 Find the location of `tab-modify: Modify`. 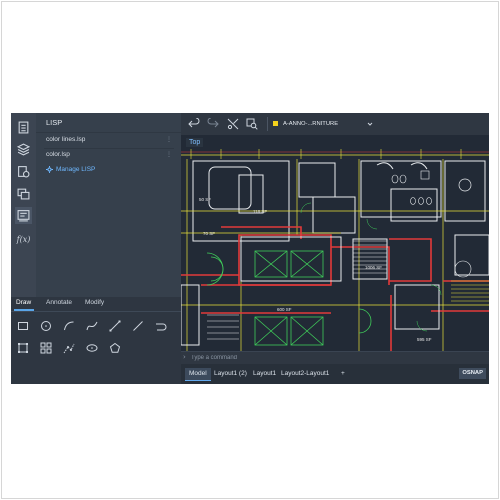

tab-modify: Modify is located at coordinates (94, 302).